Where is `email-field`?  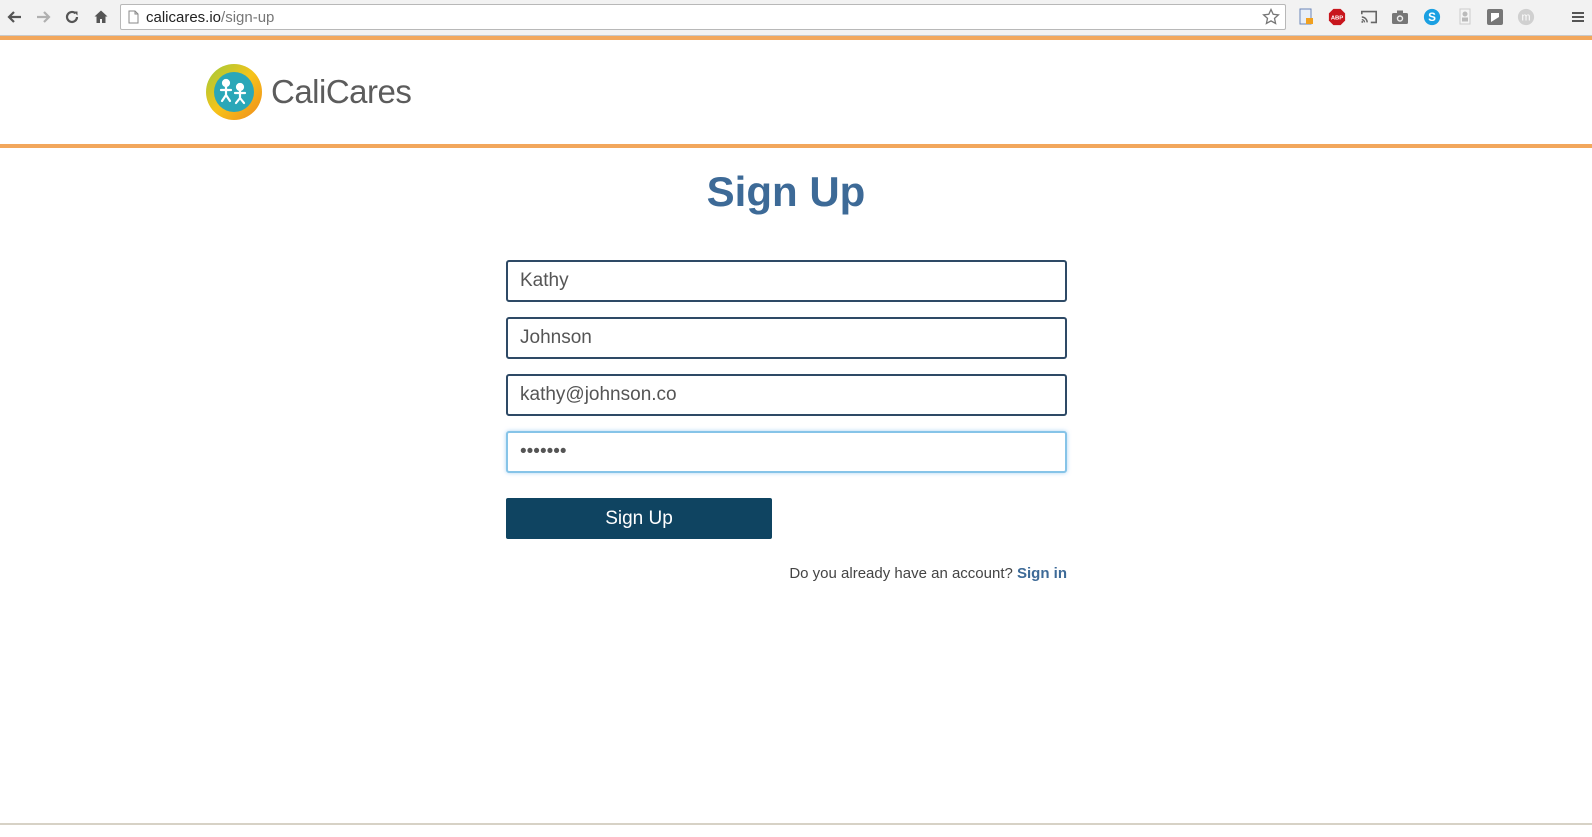 email-field is located at coordinates (786, 395).